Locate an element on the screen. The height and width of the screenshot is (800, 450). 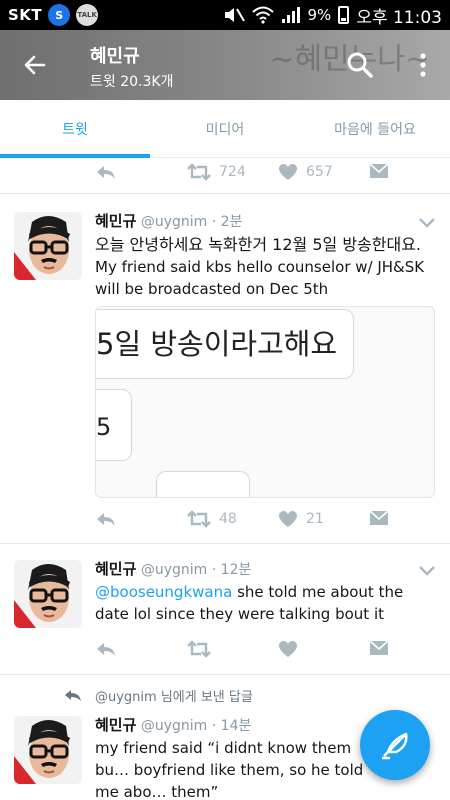
prev-tweet-actions: 724 657 is located at coordinates (245, 175).